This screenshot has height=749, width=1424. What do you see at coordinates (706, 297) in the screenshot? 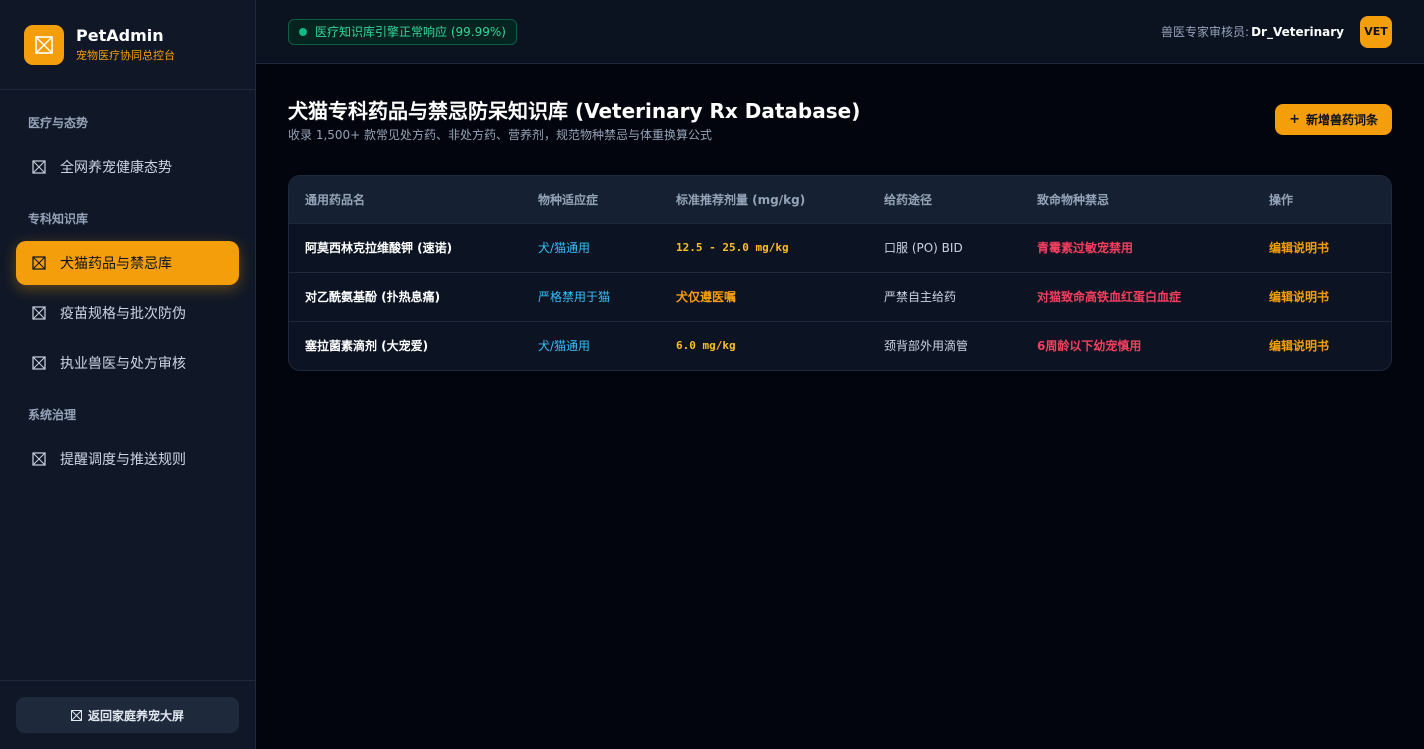
I see `dose-cell: 犬仅遵医嘱` at bounding box center [706, 297].